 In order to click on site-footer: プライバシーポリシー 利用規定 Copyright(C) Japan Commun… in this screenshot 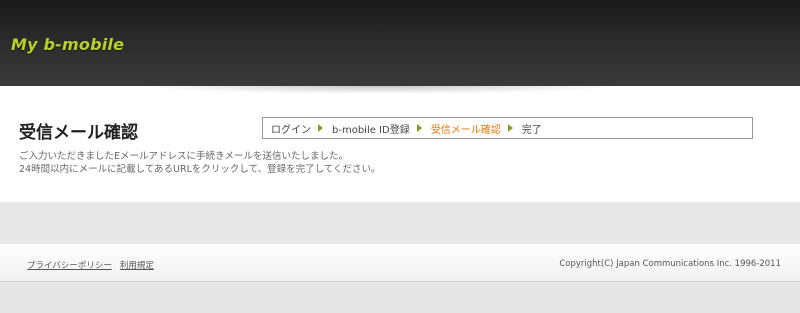, I will do `click(400, 263)`.